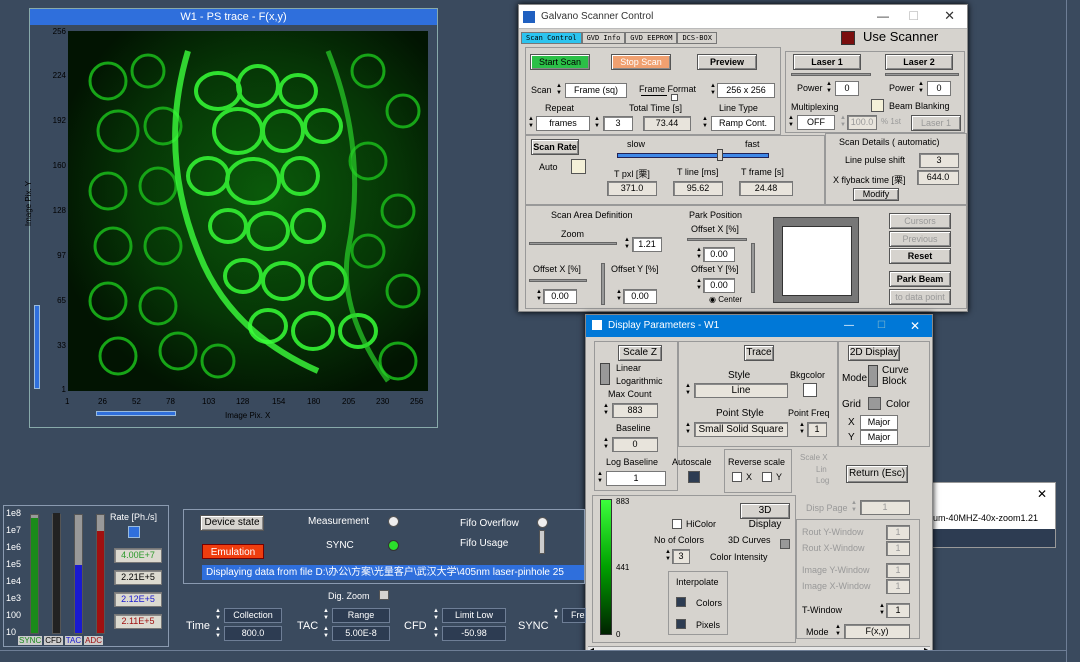  What do you see at coordinates (874, 353) in the screenshot?
I see `display-2d-button: 2D Display` at bounding box center [874, 353].